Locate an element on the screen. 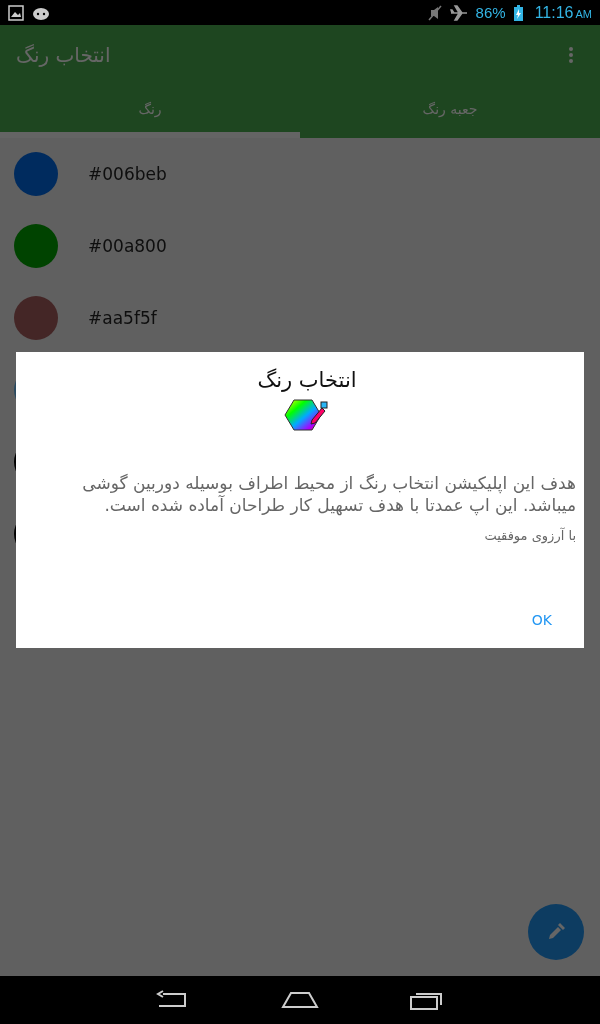  recent-apps-icon is located at coordinates (427, 1000).